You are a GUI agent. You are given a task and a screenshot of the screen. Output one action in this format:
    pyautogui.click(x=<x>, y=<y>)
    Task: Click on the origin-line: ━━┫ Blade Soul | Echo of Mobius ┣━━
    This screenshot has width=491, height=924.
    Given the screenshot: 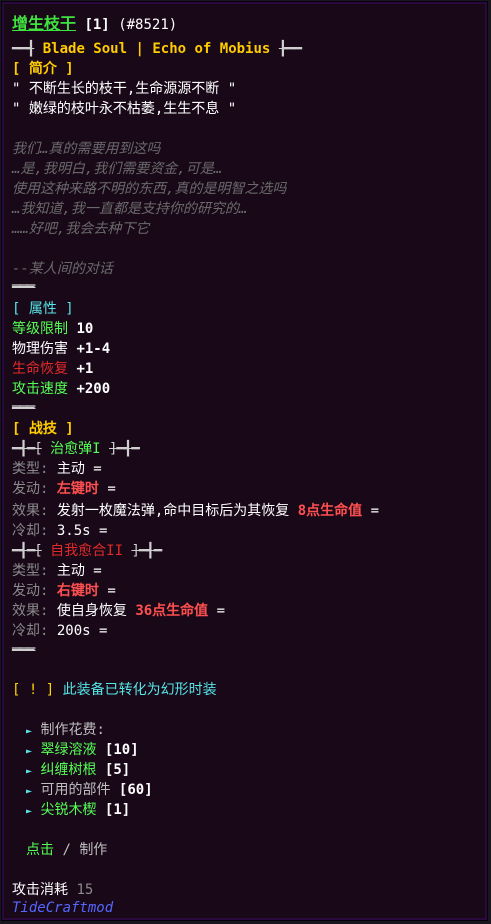 What is the action you would take?
    pyautogui.click(x=157, y=49)
    